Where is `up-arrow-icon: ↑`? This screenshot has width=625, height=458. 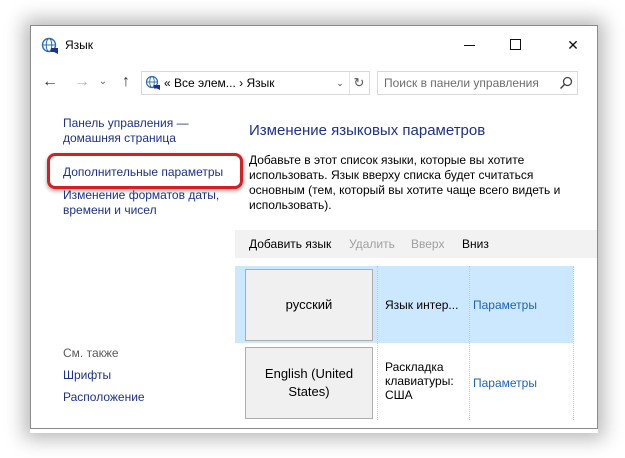 up-arrow-icon: ↑ is located at coordinates (126, 82).